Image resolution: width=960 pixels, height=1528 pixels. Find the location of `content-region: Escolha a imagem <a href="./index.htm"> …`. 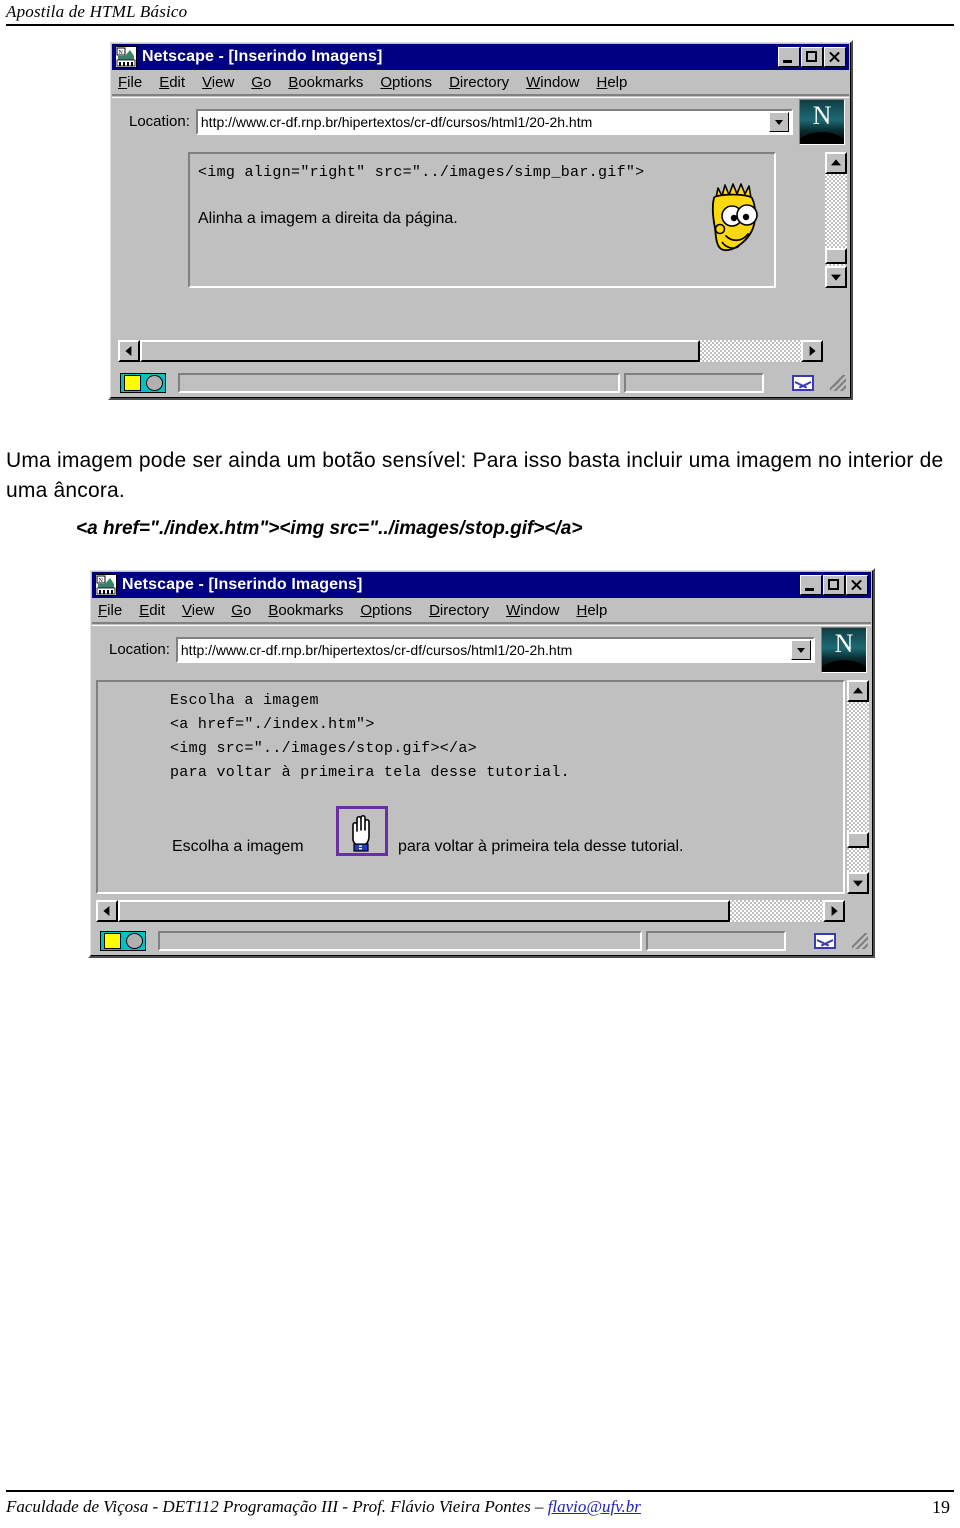

content-region: Escolha a imagem <a href="./index.htm"> … is located at coordinates (481, 800).